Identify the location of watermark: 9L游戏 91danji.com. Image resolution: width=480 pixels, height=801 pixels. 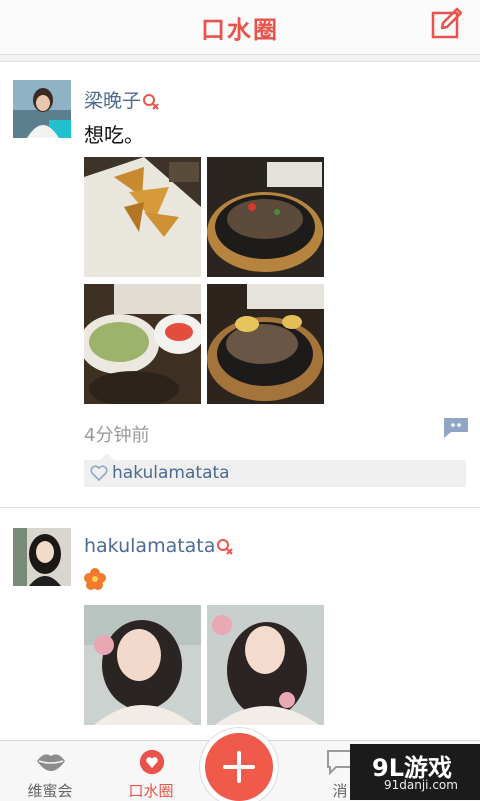
(415, 772).